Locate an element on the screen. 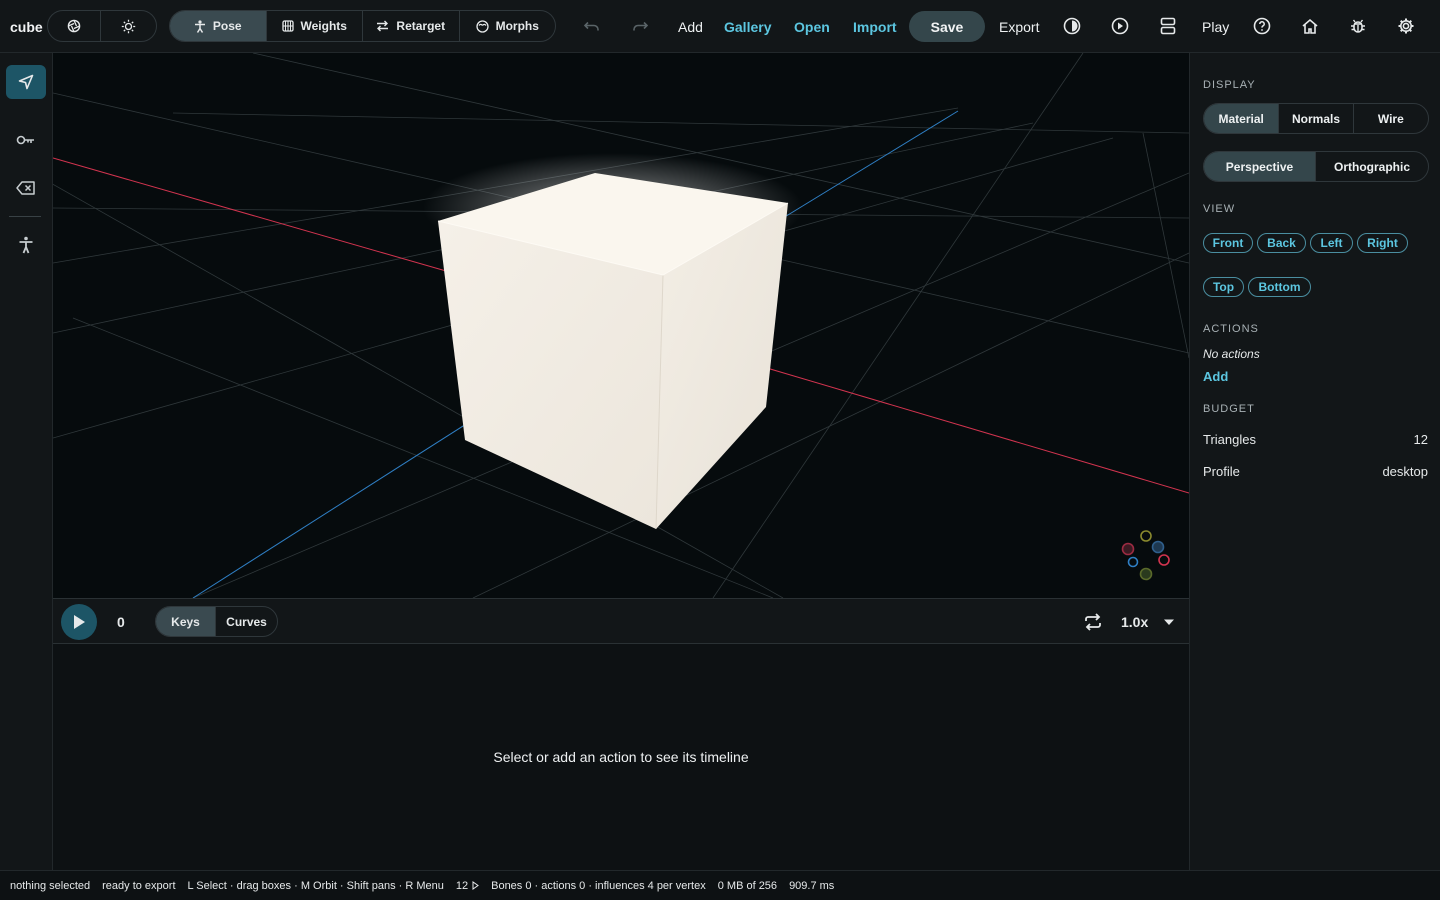  import-button: Import is located at coordinates (875, 26).